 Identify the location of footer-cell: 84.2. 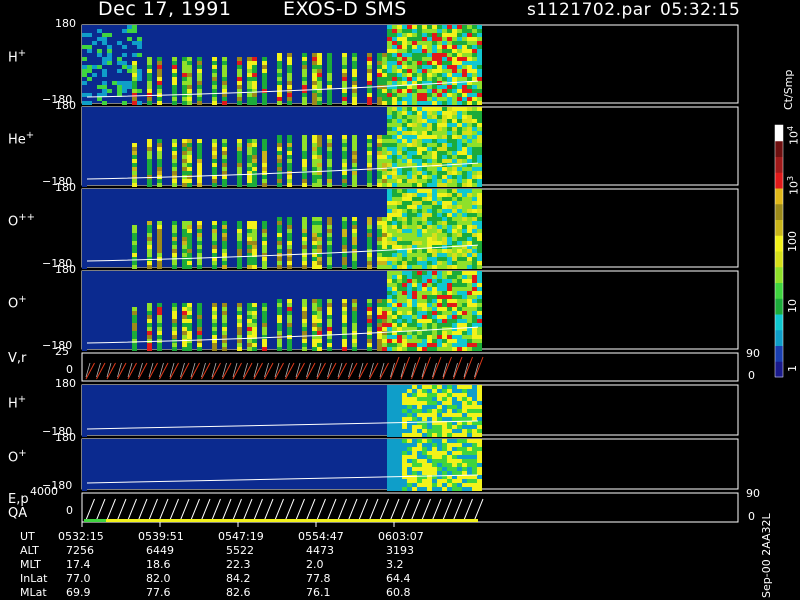
(238, 578).